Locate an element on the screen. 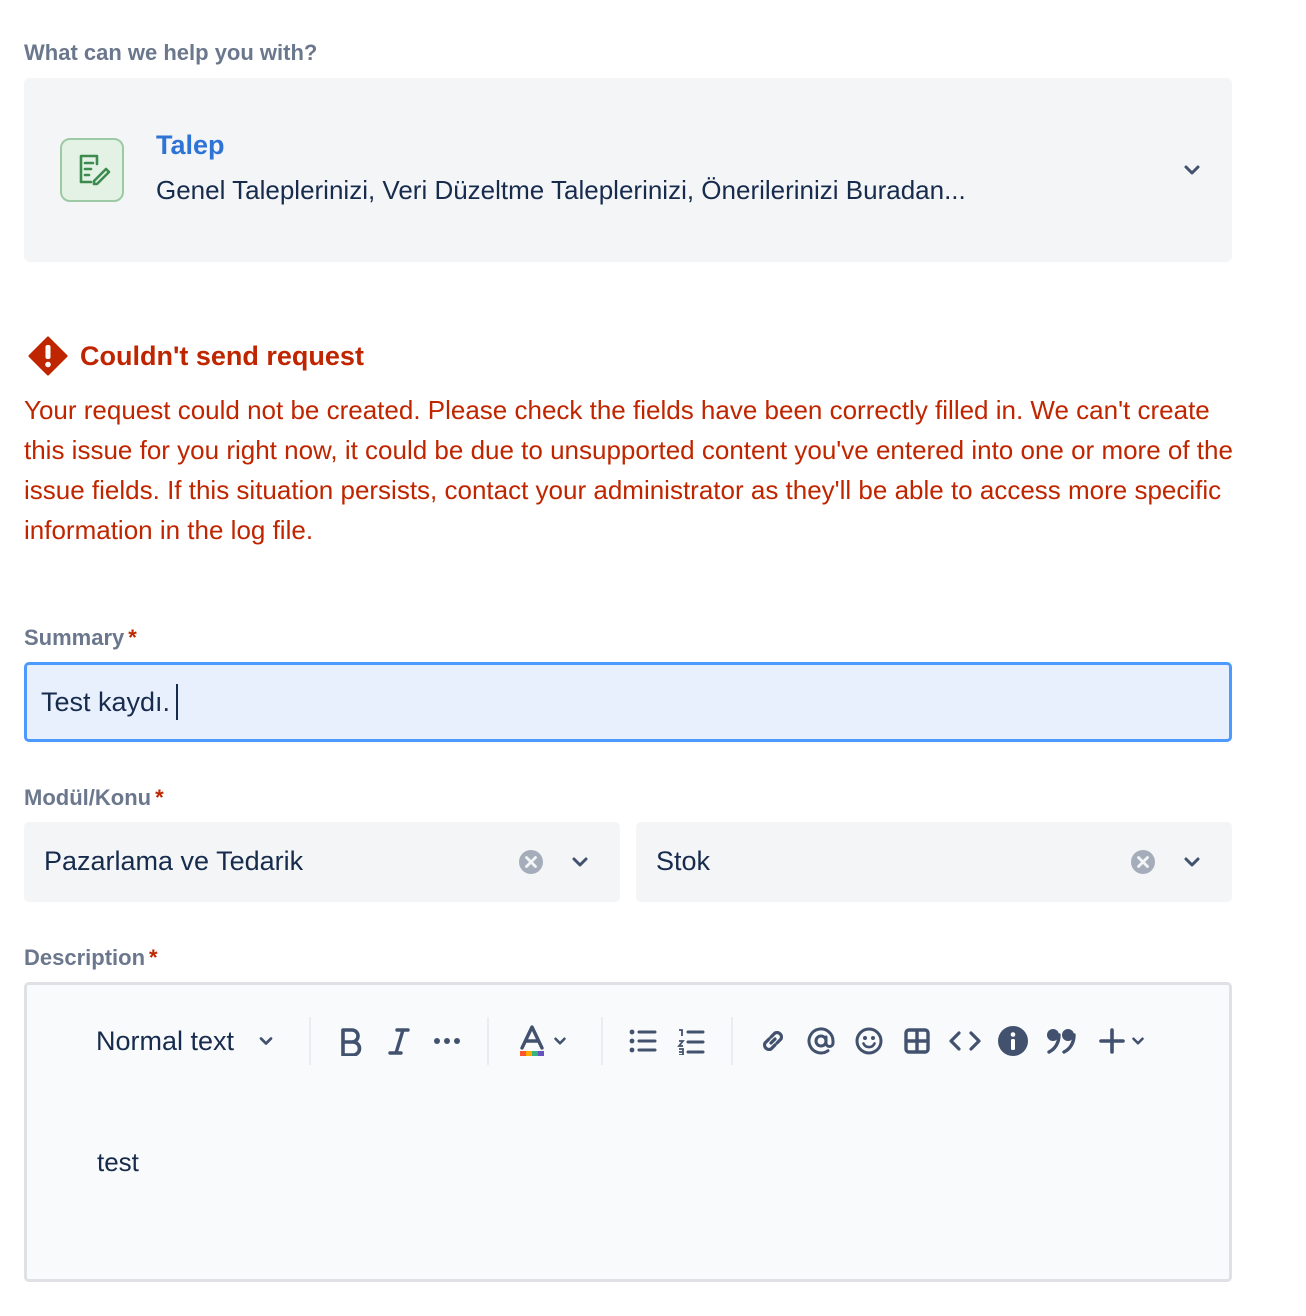 The image size is (1306, 1316). emoji-icon is located at coordinates (869, 1041).